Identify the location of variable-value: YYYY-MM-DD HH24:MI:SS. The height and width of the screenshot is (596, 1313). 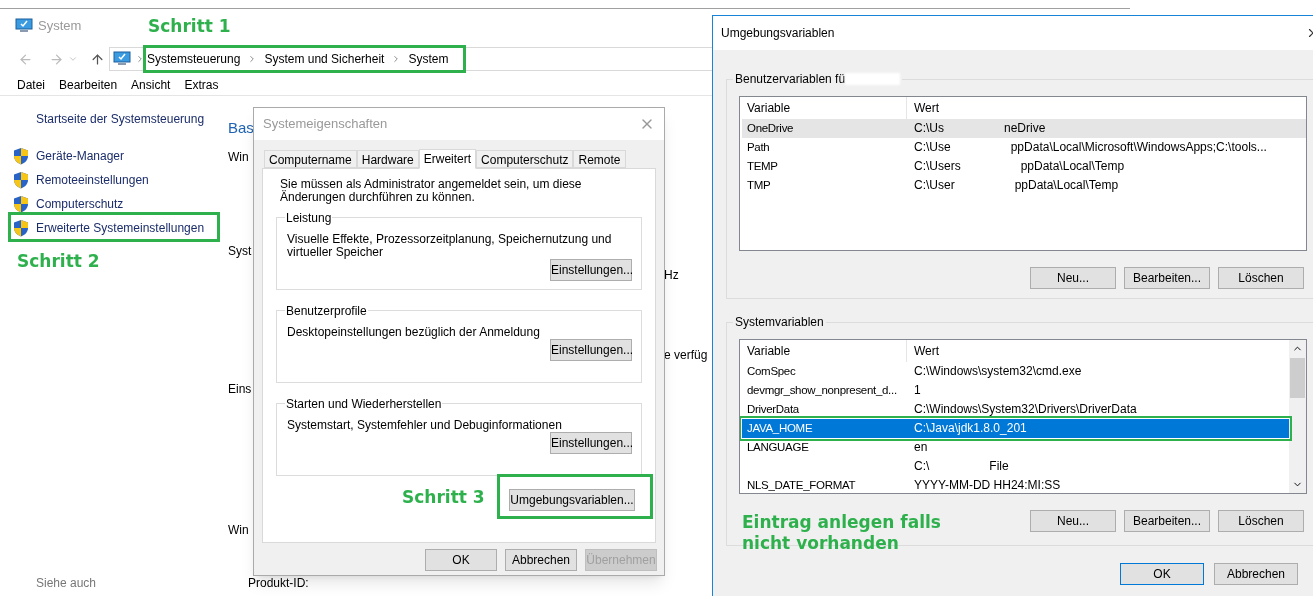
(987, 485).